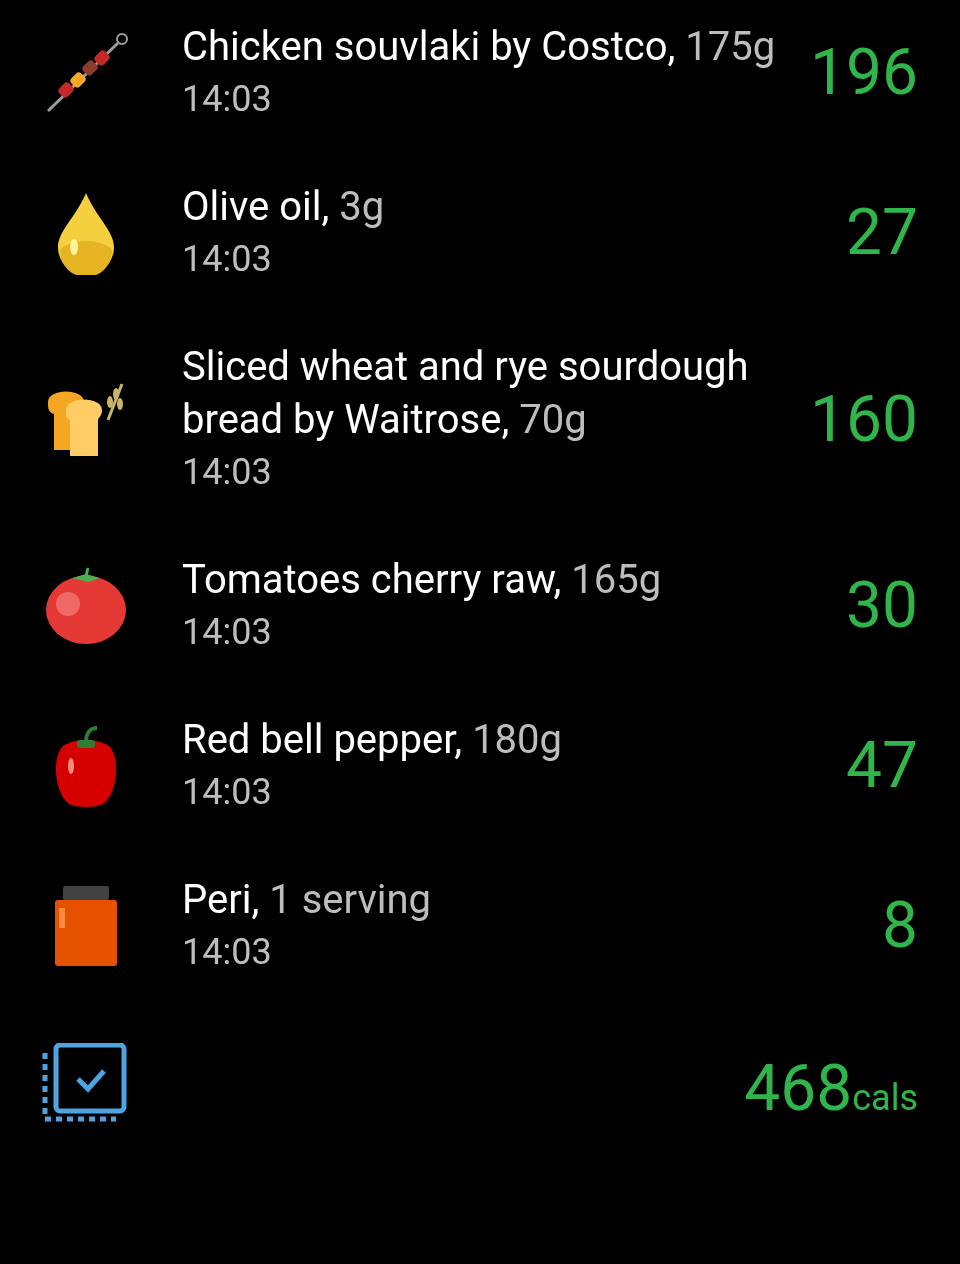 This screenshot has width=960, height=1264. I want to click on calorie-count: 47, so click(882, 766).